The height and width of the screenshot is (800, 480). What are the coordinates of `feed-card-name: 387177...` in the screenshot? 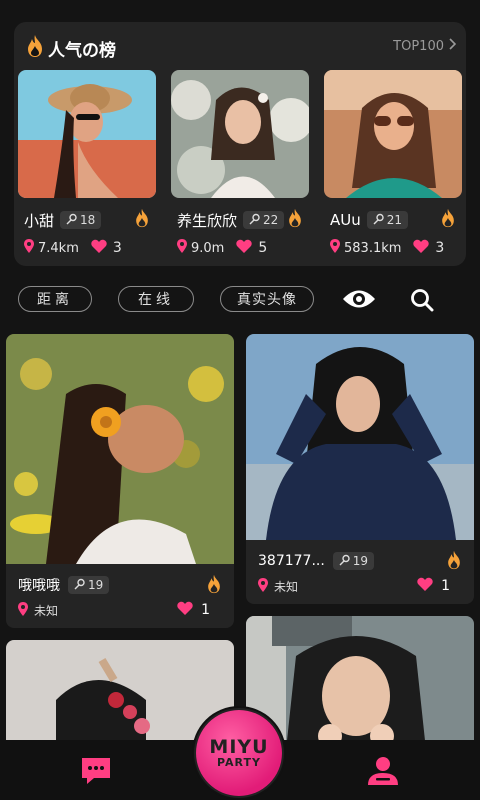 It's located at (291, 561).